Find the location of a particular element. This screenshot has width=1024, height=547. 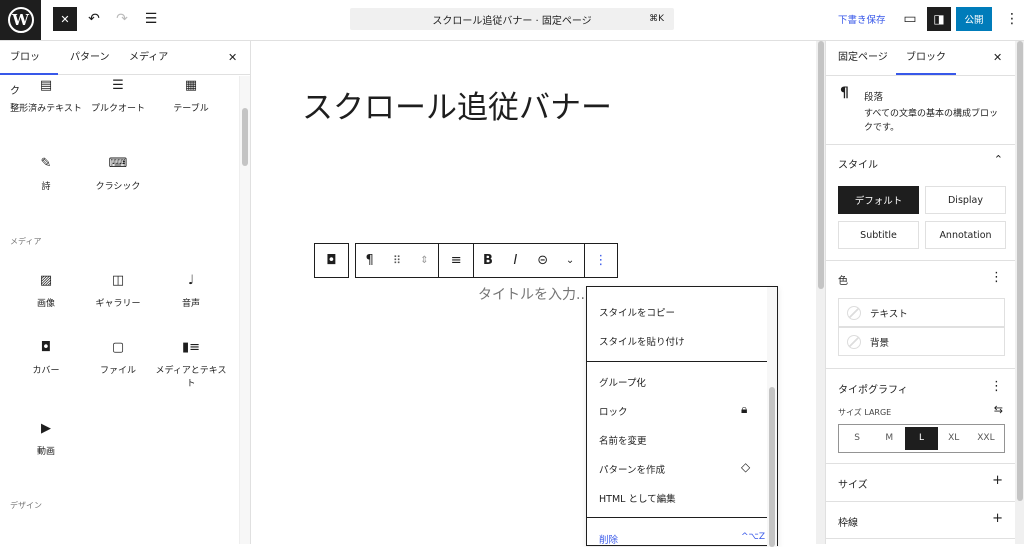

menu-create-pattern: パターンを作成 ◇ is located at coordinates (674, 468).